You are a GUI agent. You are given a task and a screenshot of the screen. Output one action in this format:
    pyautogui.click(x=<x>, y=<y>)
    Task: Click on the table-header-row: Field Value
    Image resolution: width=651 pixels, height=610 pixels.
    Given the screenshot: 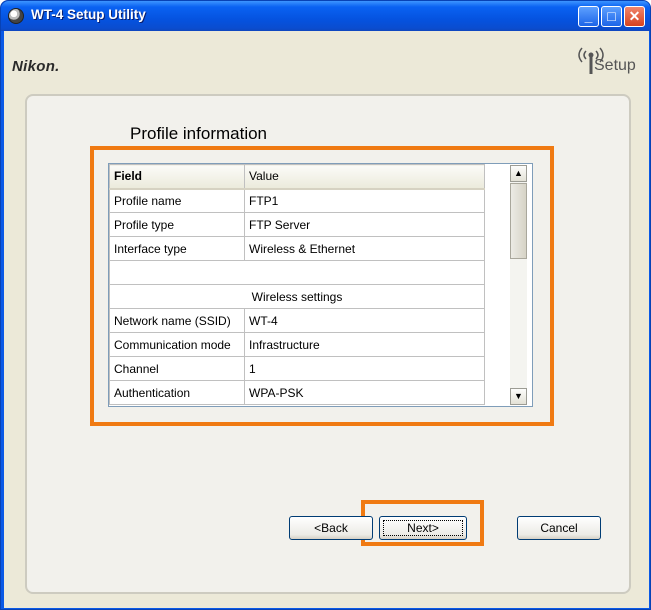 What is the action you would take?
    pyautogui.click(x=297, y=177)
    